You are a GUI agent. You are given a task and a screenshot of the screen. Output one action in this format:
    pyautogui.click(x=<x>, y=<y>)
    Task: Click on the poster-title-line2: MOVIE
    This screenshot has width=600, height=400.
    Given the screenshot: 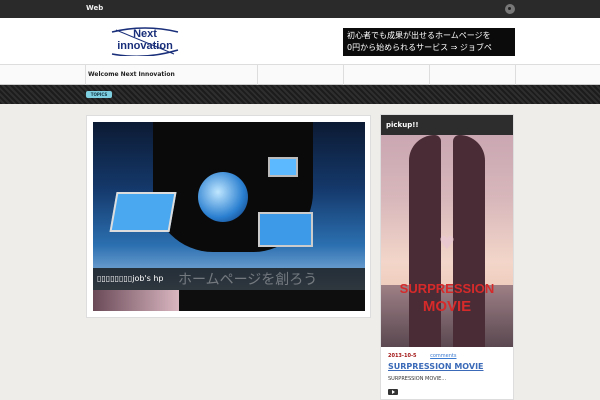 What is the action you would take?
    pyautogui.click(x=447, y=306)
    